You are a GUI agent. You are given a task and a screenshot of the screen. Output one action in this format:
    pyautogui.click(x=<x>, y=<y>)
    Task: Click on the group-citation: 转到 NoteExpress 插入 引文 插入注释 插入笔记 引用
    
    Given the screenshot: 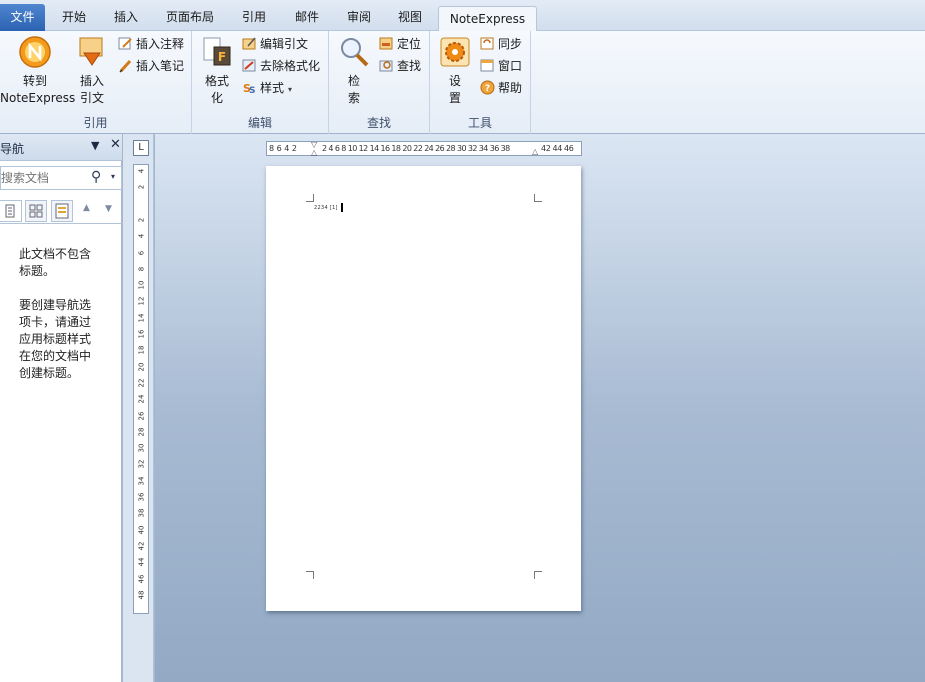 What is the action you would take?
    pyautogui.click(x=96, y=82)
    